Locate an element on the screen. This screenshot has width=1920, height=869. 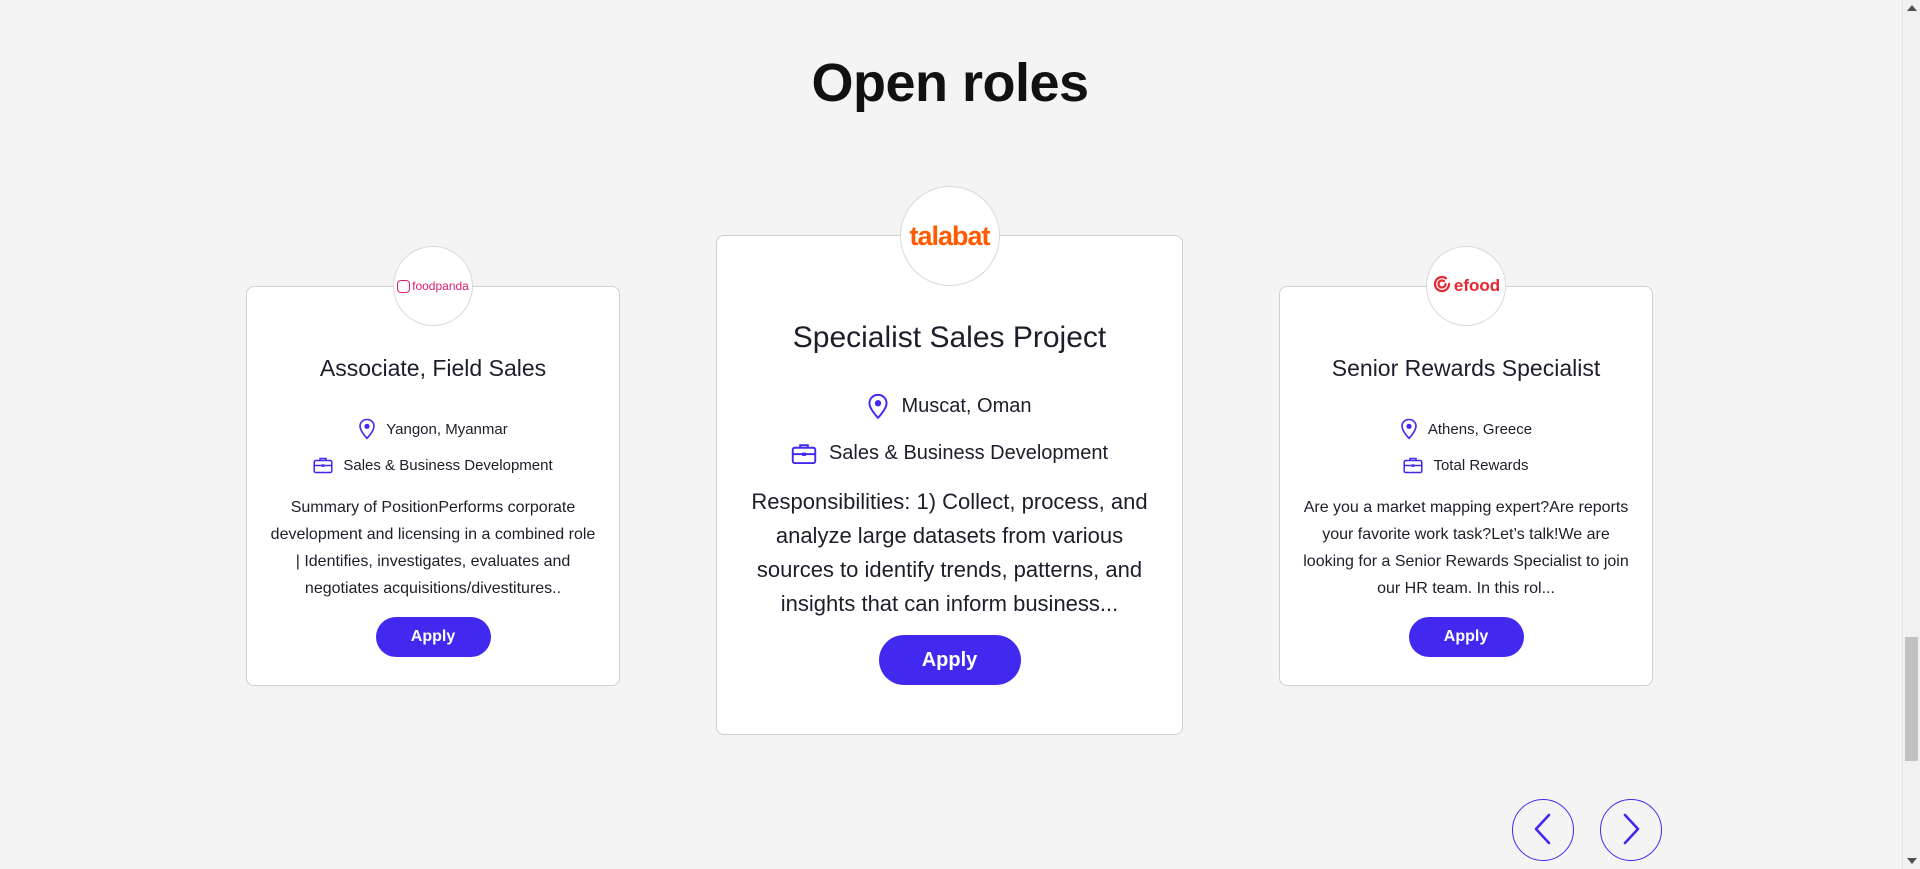
scroll-down-arrow-icon is located at coordinates (1912, 861).